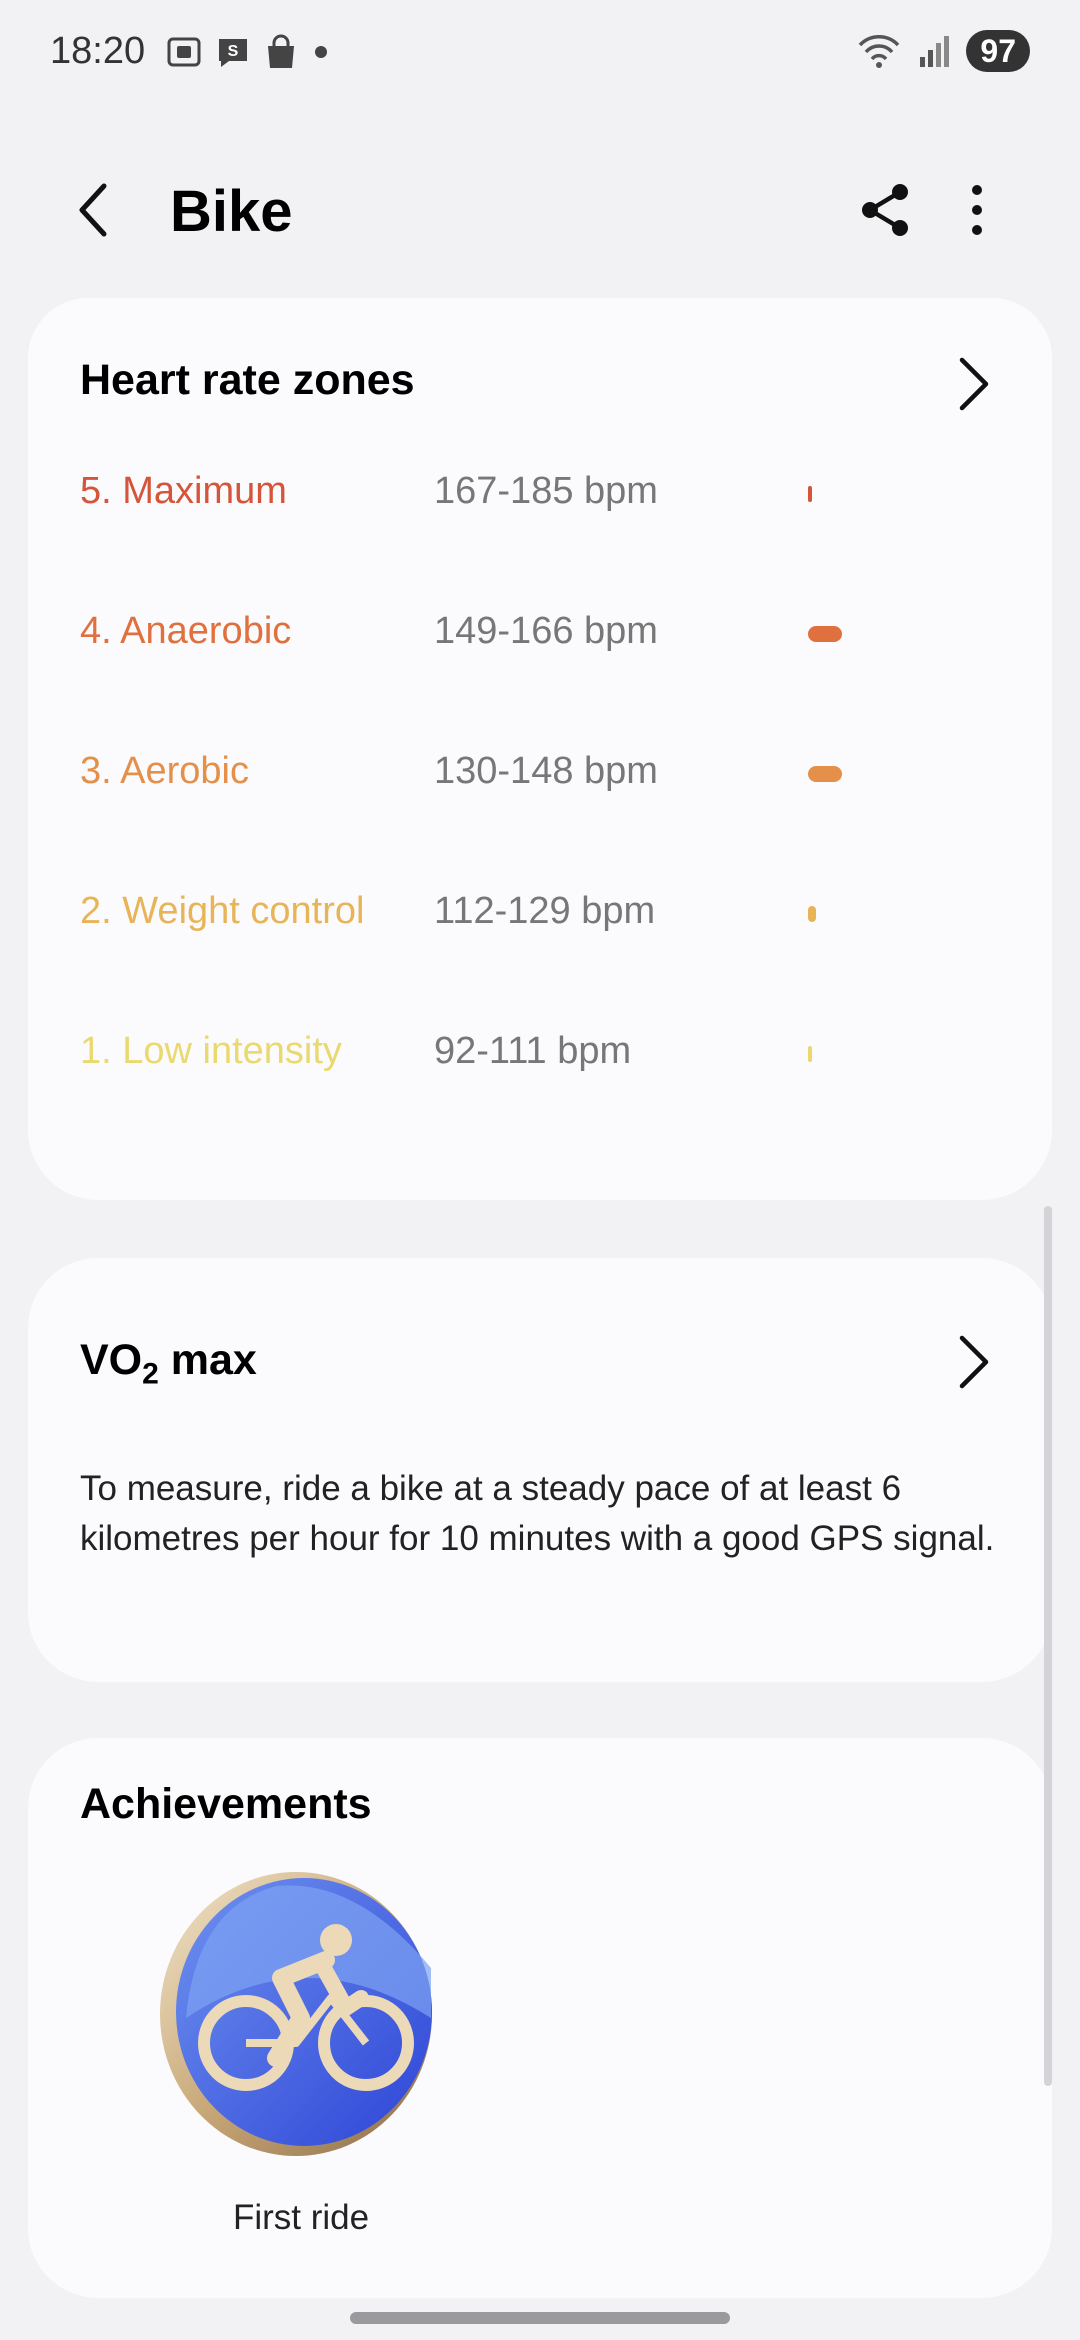  What do you see at coordinates (211, 1051) in the screenshot?
I see `zone-name: 1. Low intensity` at bounding box center [211, 1051].